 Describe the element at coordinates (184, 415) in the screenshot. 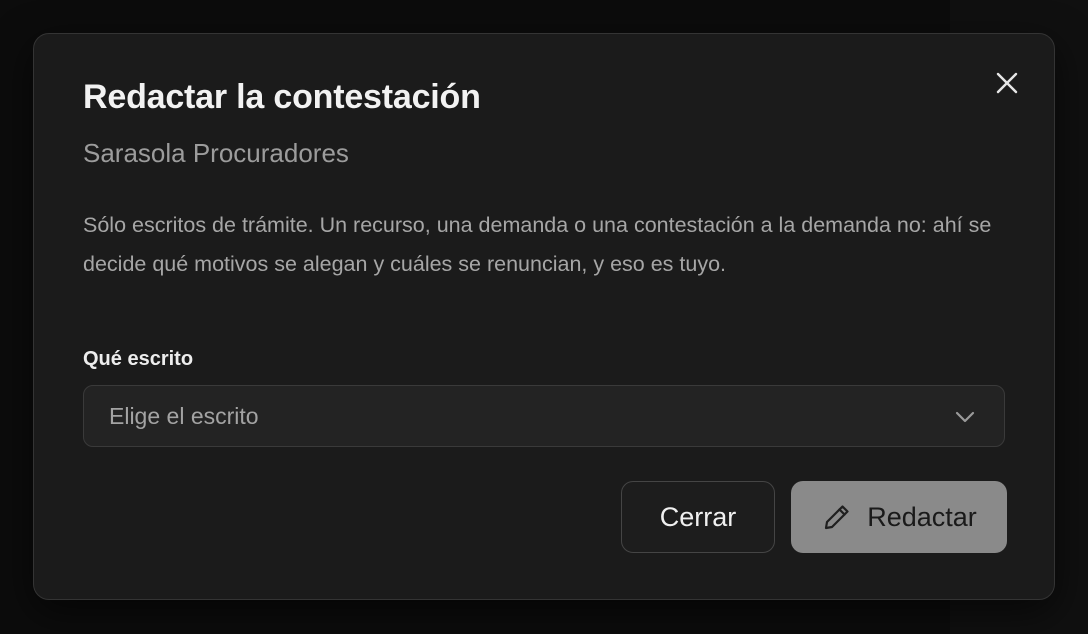

I see `select-placeholder: Elige el escrito` at that location.